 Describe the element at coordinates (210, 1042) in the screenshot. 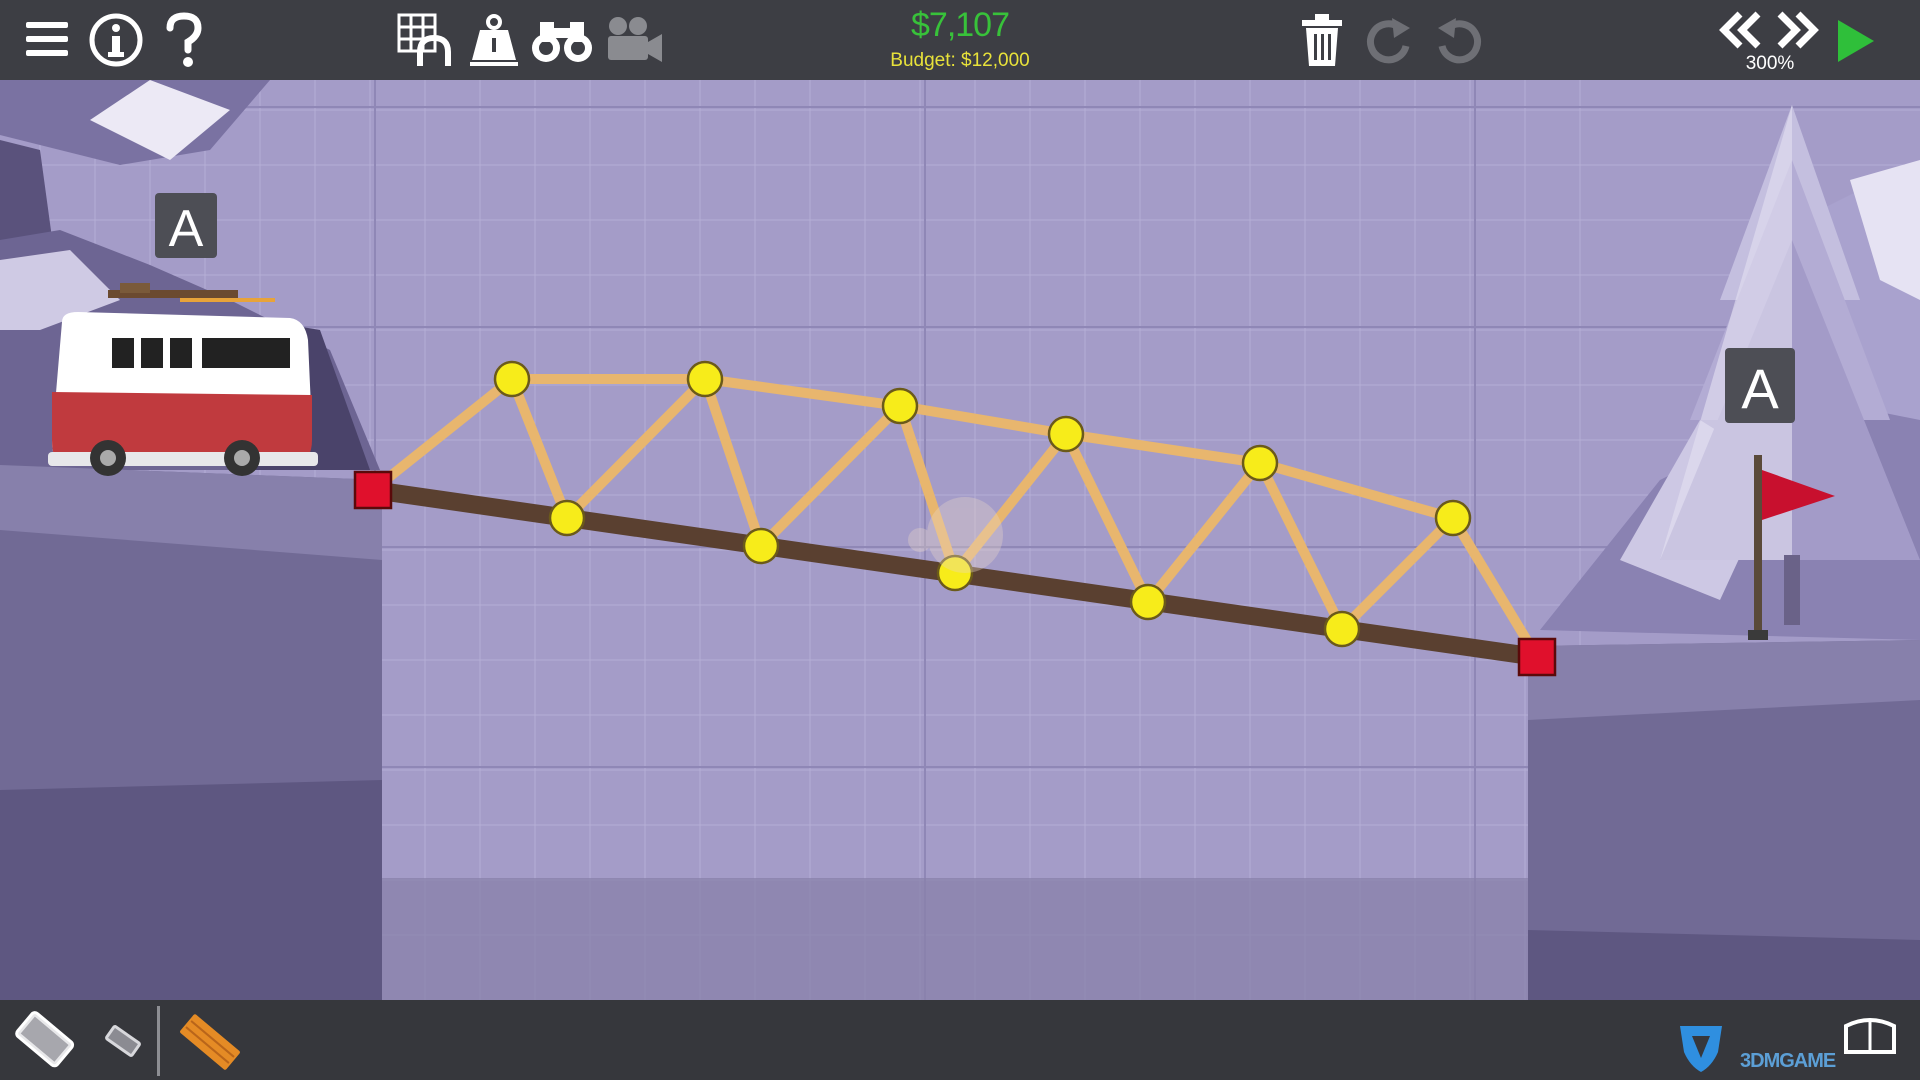

I see `wood-material-button` at that location.